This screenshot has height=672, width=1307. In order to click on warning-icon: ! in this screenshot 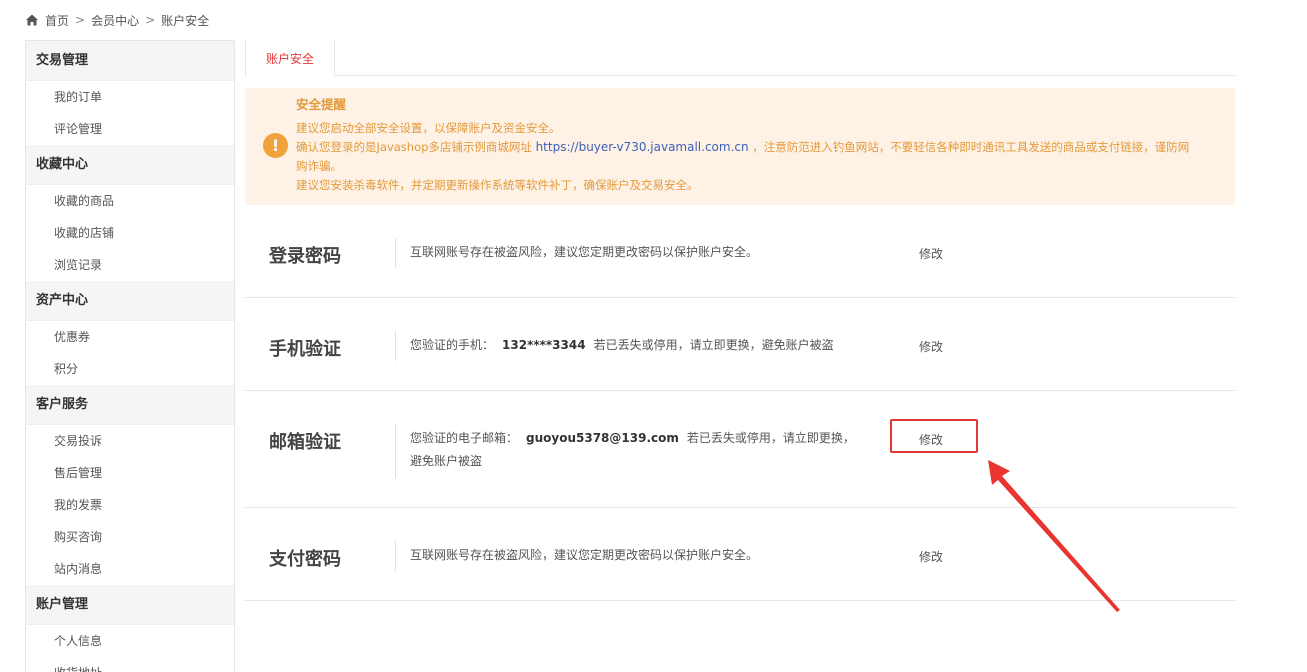, I will do `click(275, 145)`.